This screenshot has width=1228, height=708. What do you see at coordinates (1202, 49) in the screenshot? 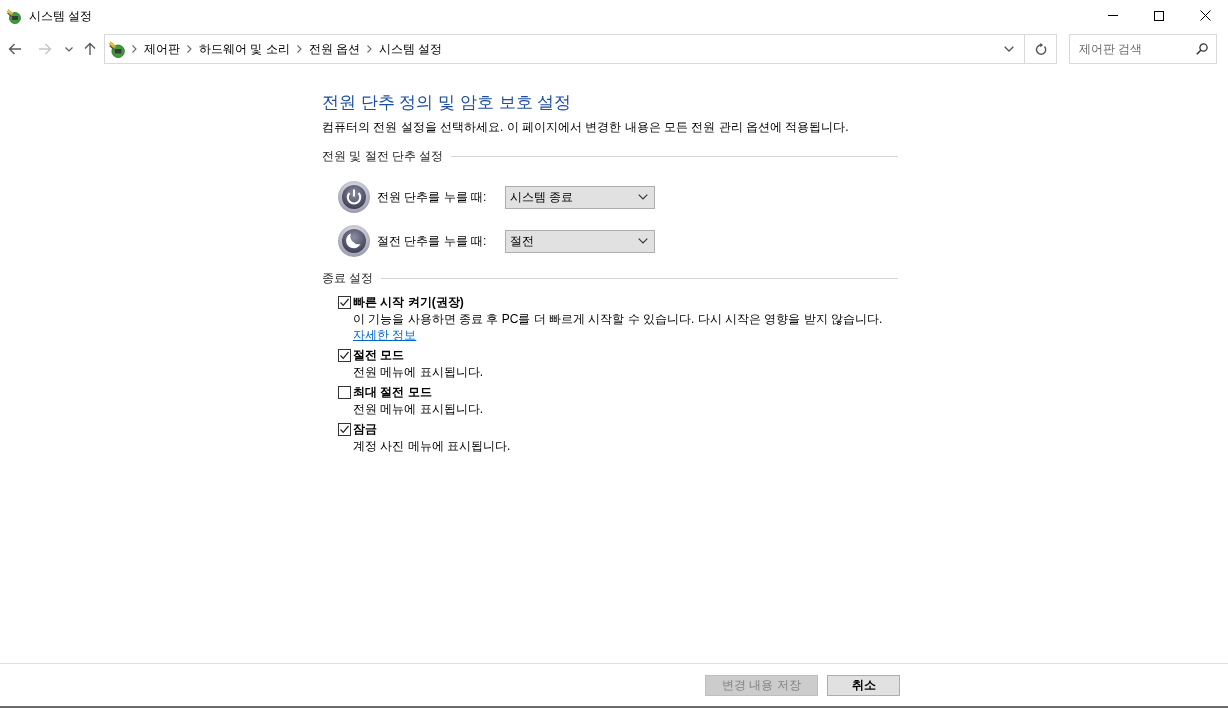
I see `search-icon` at bounding box center [1202, 49].